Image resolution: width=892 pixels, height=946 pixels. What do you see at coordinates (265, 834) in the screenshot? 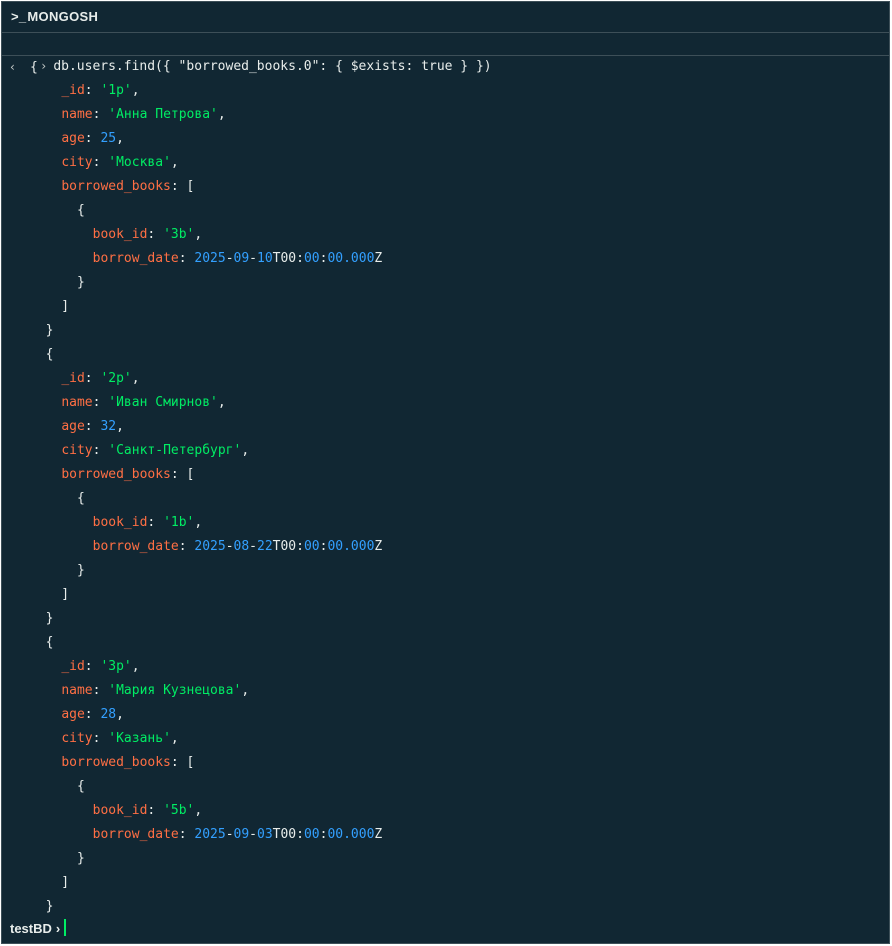
I see `date-day: 03` at bounding box center [265, 834].